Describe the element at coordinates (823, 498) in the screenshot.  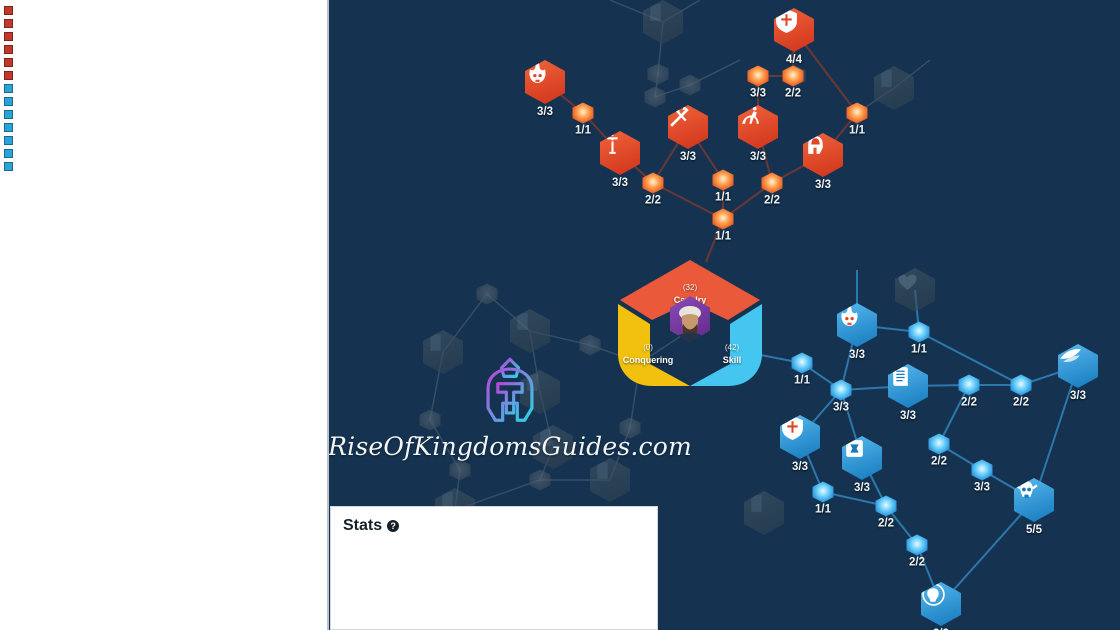
I see `talent-node-b-d8: 1/1` at that location.